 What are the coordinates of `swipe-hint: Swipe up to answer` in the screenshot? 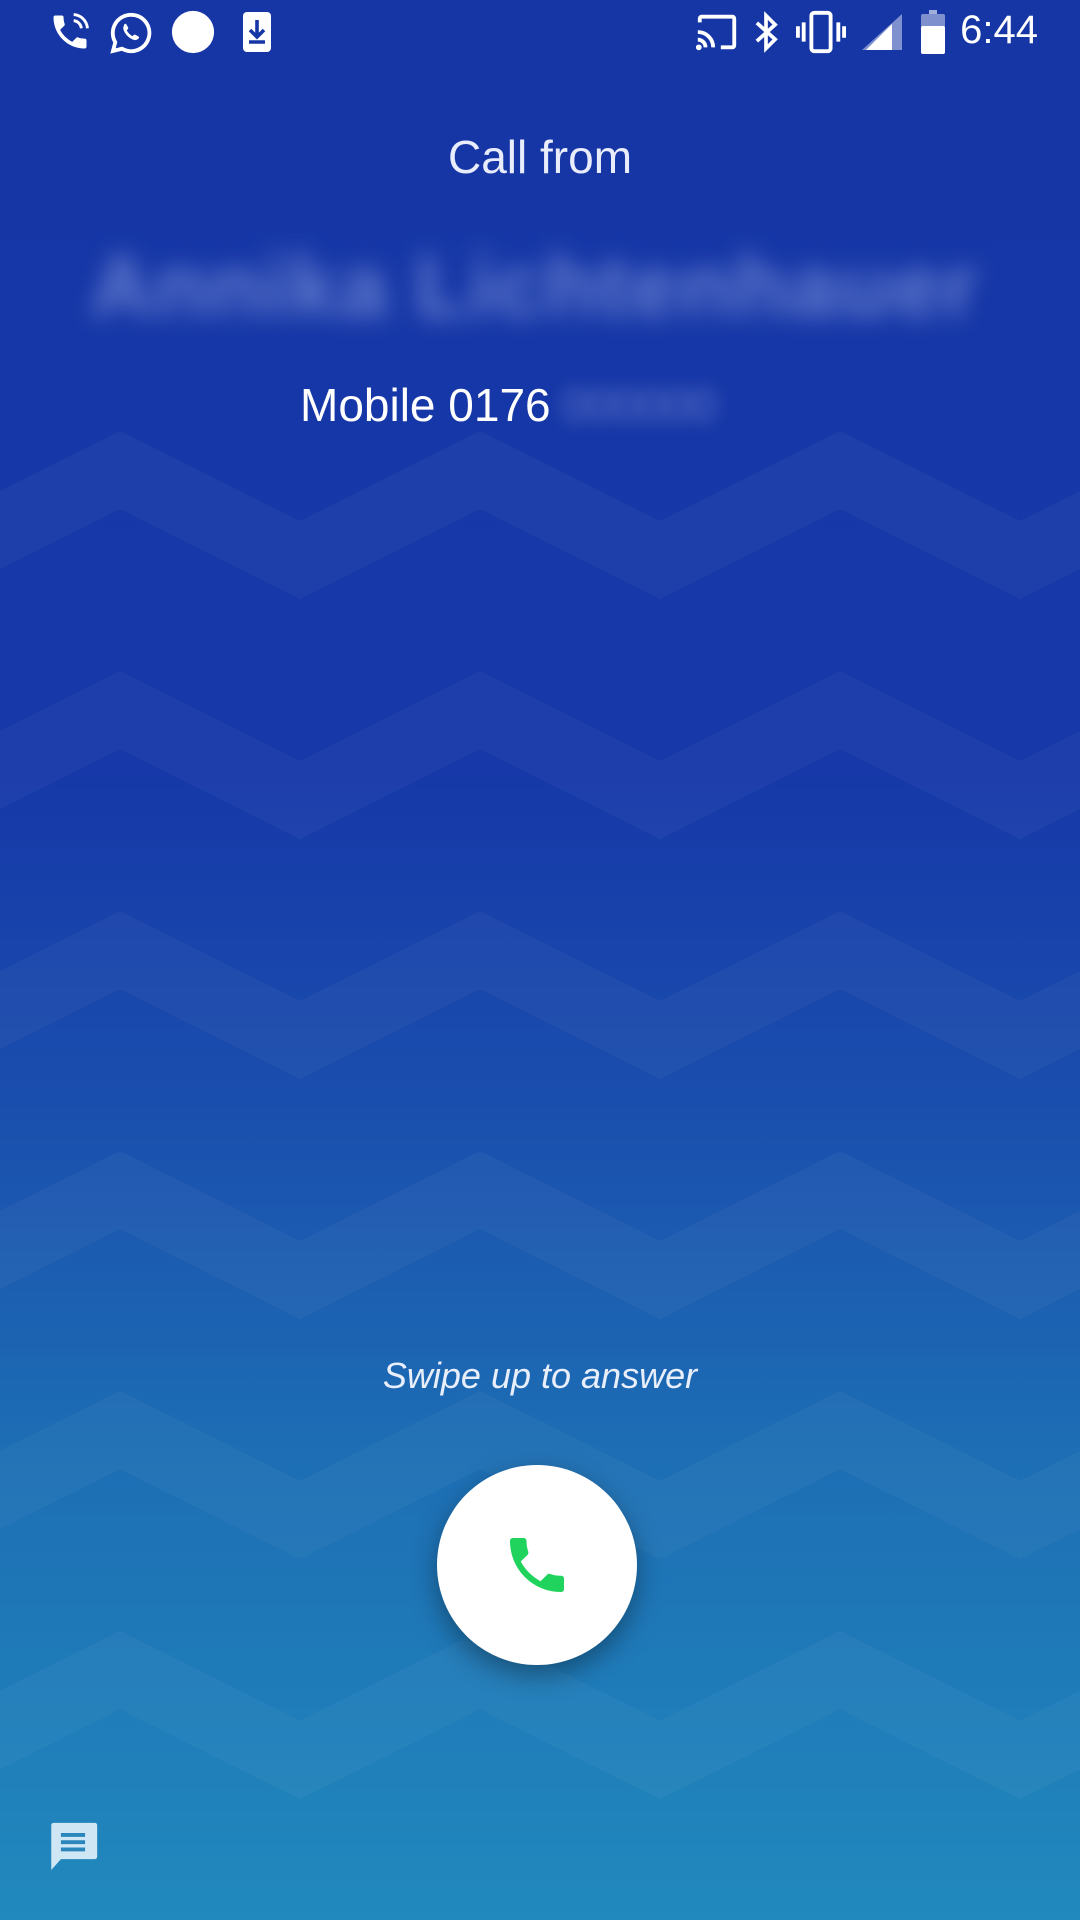 It's located at (540, 1375).